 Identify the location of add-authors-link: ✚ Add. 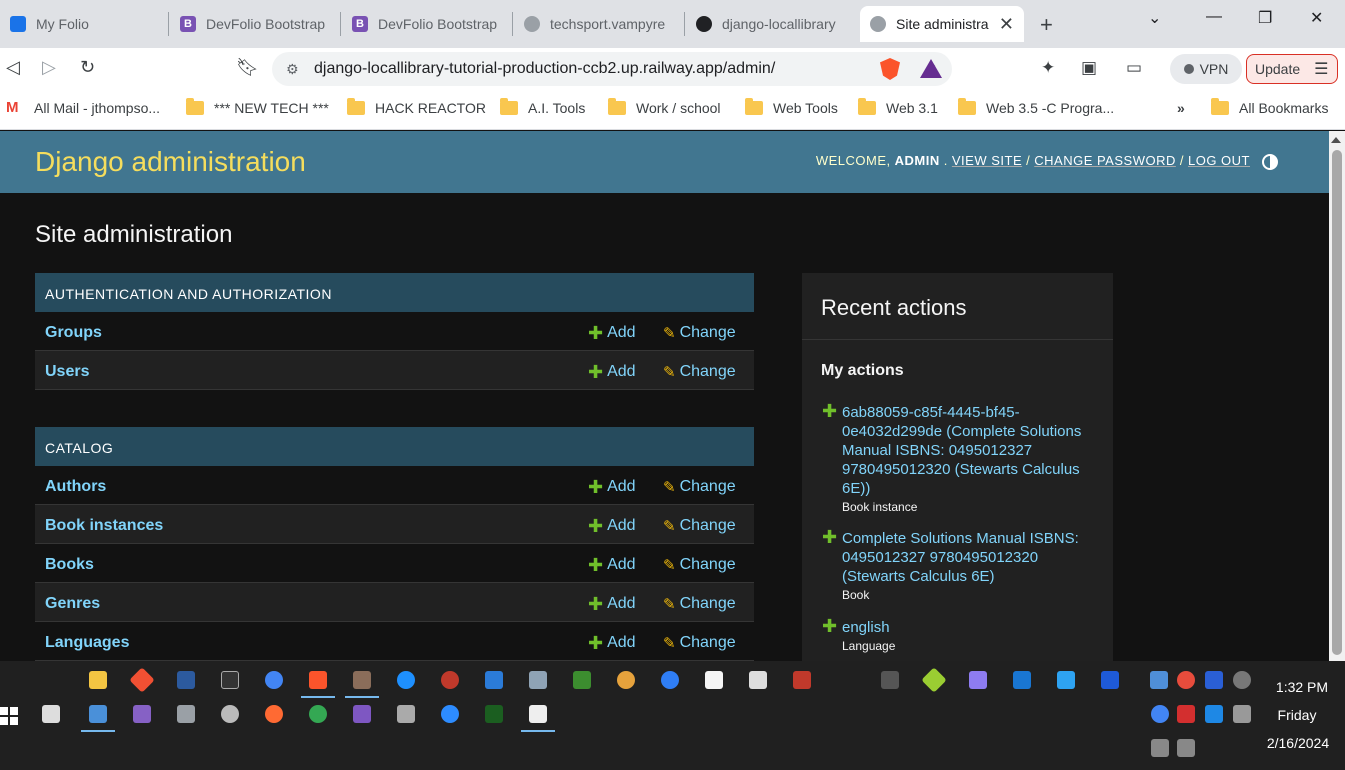
(612, 487).